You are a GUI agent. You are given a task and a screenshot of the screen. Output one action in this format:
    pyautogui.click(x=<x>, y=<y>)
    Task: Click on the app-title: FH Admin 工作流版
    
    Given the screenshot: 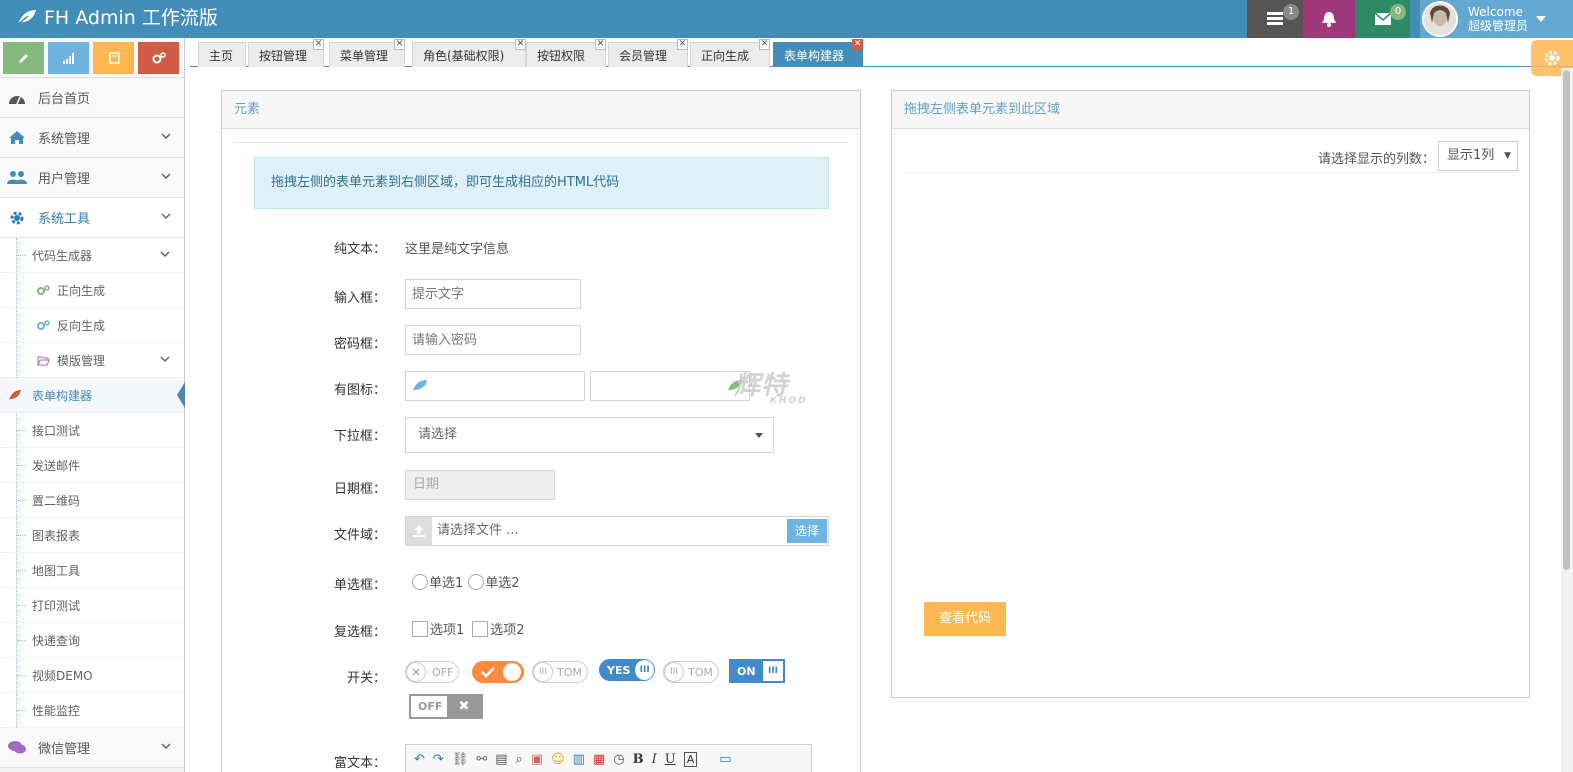 What is the action you would take?
    pyautogui.click(x=131, y=18)
    